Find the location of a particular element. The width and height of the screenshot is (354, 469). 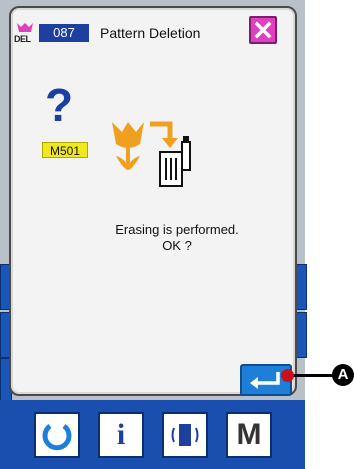

dialog-title-bar: DEL 087 Pattern Deletion is located at coordinates (177, 29).